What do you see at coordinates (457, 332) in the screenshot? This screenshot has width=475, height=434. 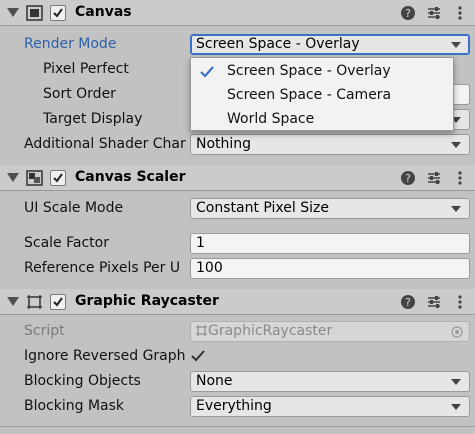 I see `object-picker-icon` at bounding box center [457, 332].